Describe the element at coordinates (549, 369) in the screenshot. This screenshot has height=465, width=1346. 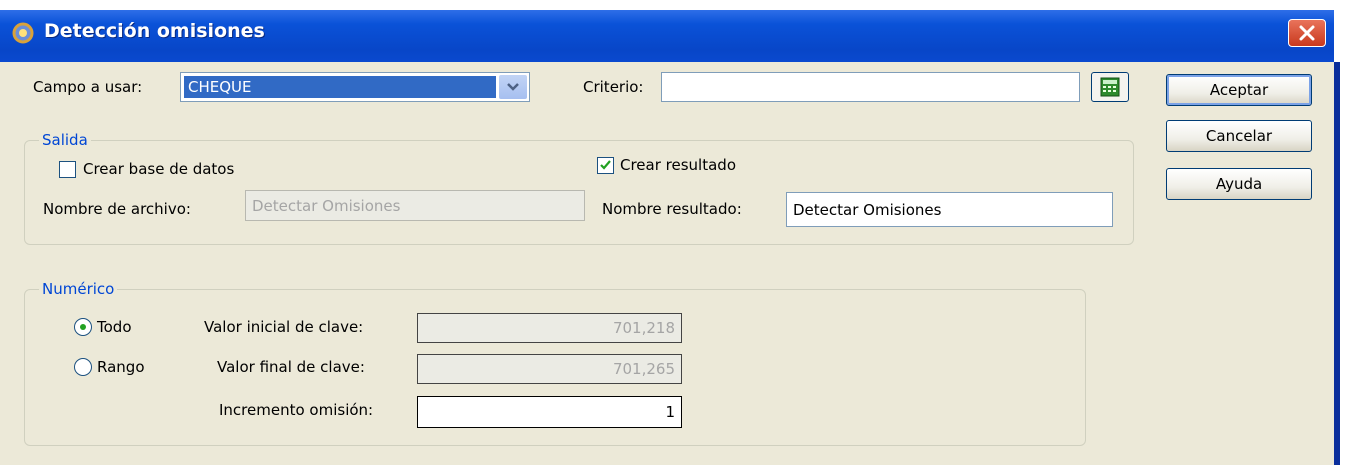
I see `valor-final-input` at that location.